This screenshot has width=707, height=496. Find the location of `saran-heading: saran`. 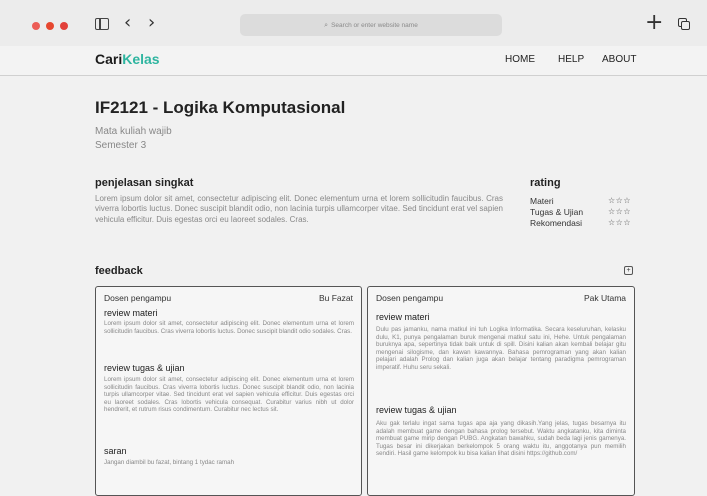

saran-heading: saran is located at coordinates (115, 451).